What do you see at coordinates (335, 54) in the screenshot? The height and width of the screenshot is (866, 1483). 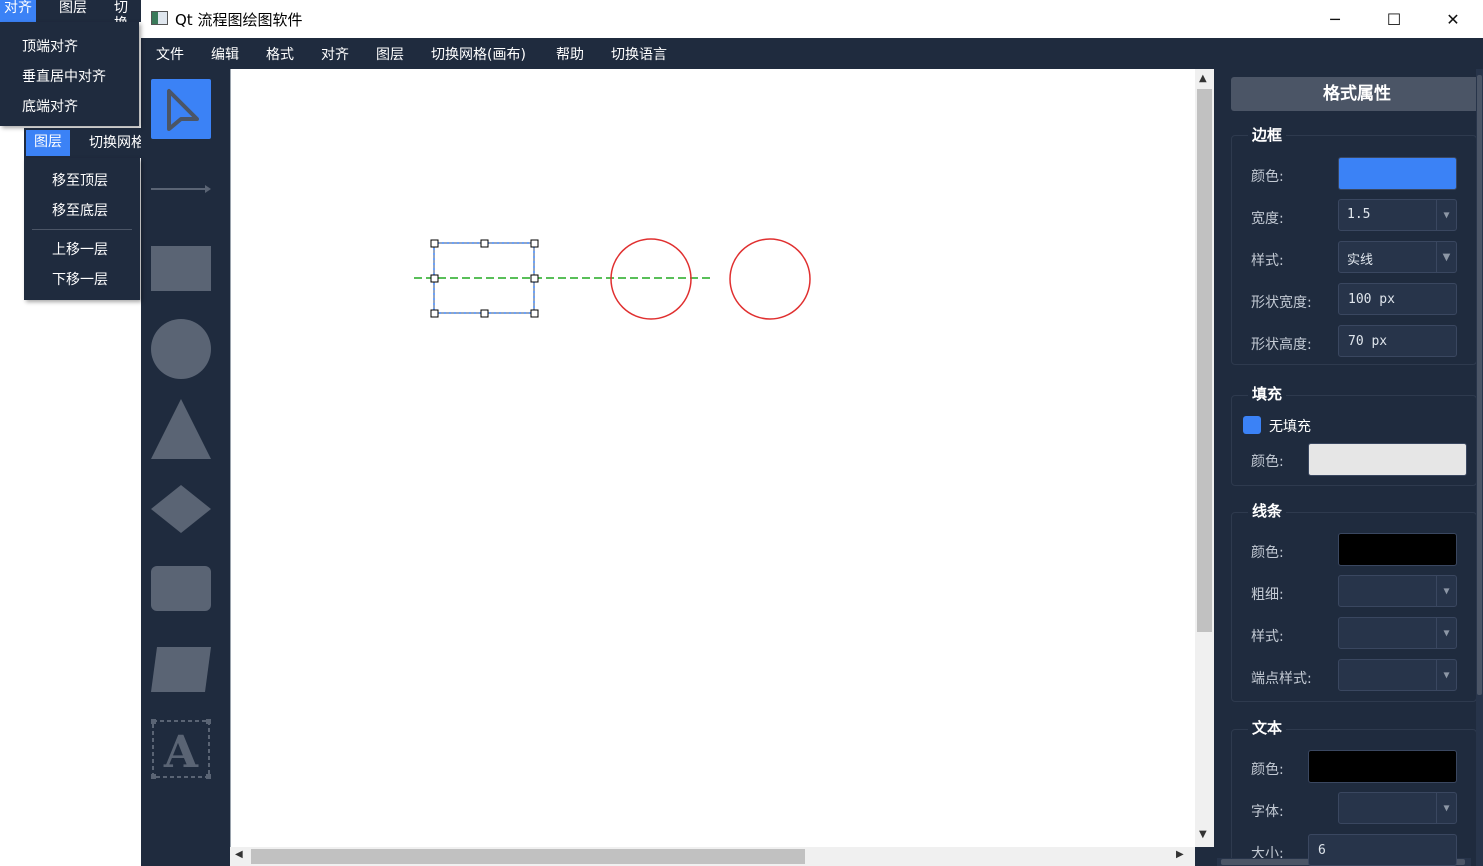 I see `menu-align: 对齐` at bounding box center [335, 54].